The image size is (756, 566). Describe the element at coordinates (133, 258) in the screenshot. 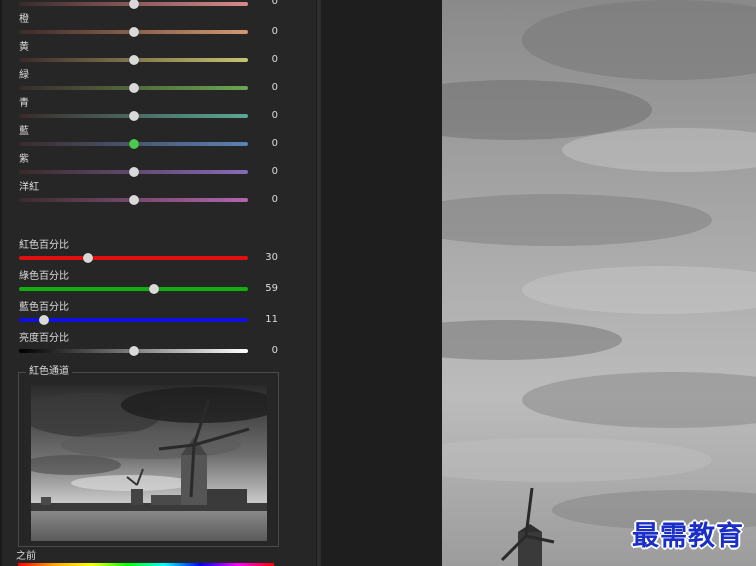

I see `slider-track-red-percent` at that location.